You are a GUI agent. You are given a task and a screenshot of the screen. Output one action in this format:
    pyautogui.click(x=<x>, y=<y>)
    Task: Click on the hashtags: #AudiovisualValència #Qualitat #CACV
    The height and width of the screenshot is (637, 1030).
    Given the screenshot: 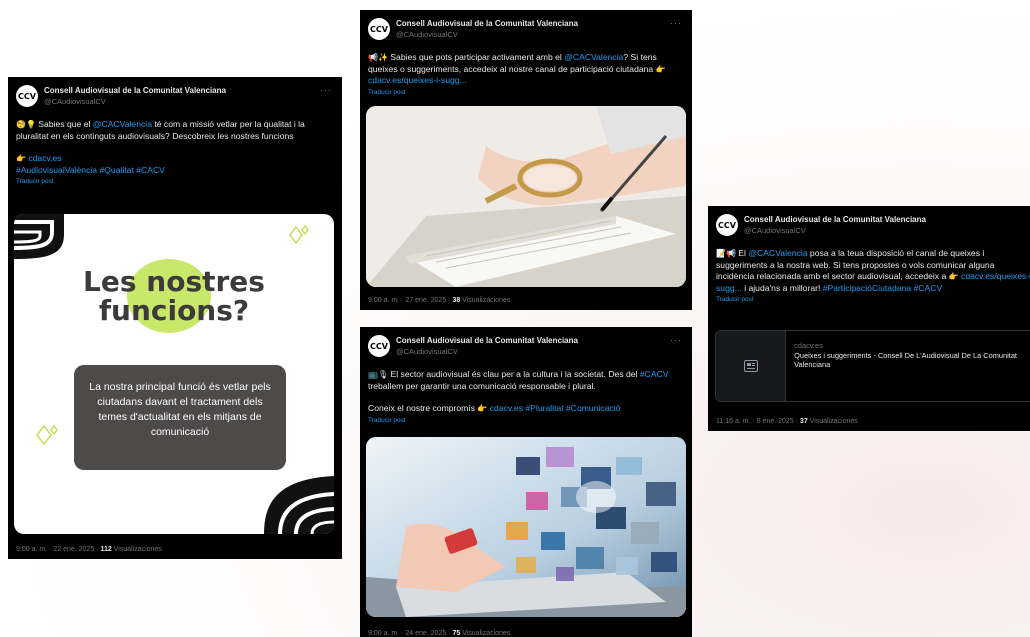 What is the action you would take?
    pyautogui.click(x=90, y=170)
    